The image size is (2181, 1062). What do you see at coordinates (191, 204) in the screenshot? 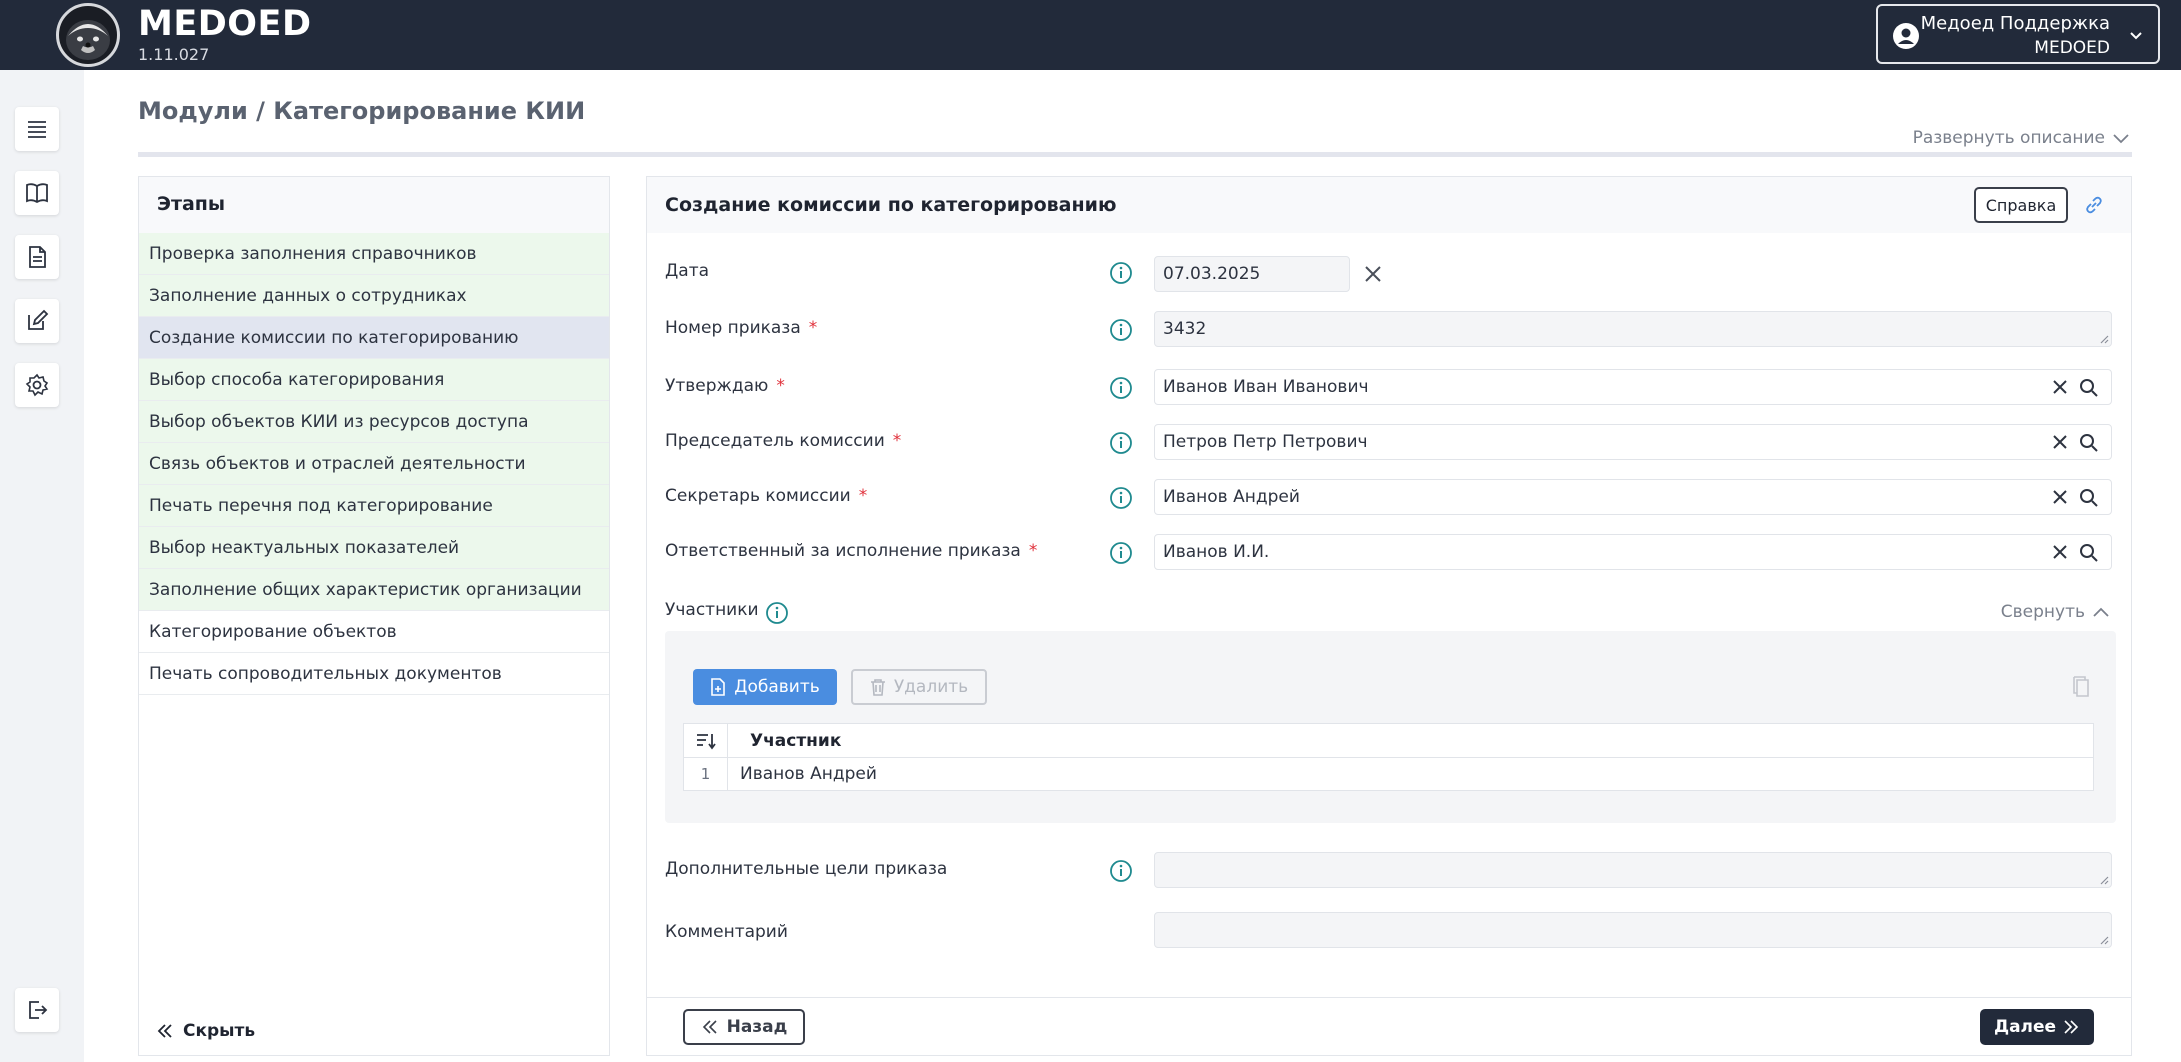
I see `stages-title: Этапы` at bounding box center [191, 204].